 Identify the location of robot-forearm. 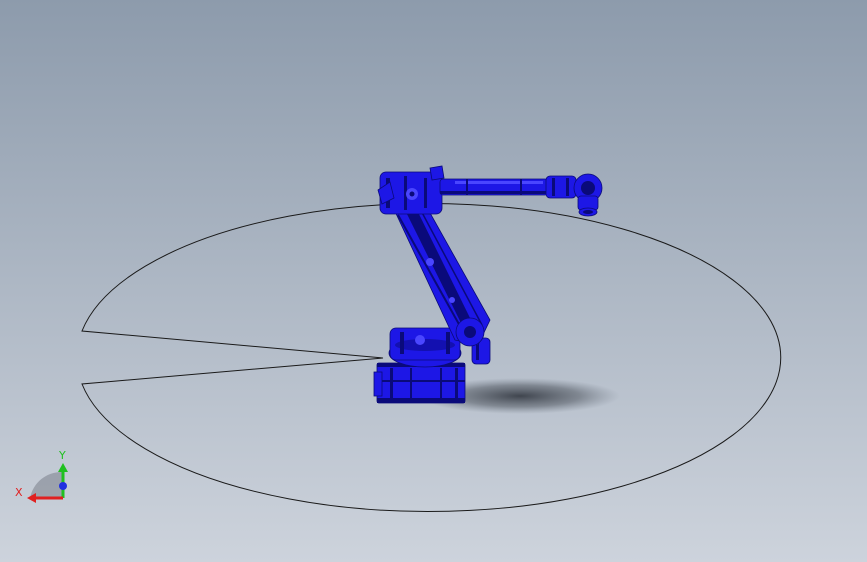
(508, 187).